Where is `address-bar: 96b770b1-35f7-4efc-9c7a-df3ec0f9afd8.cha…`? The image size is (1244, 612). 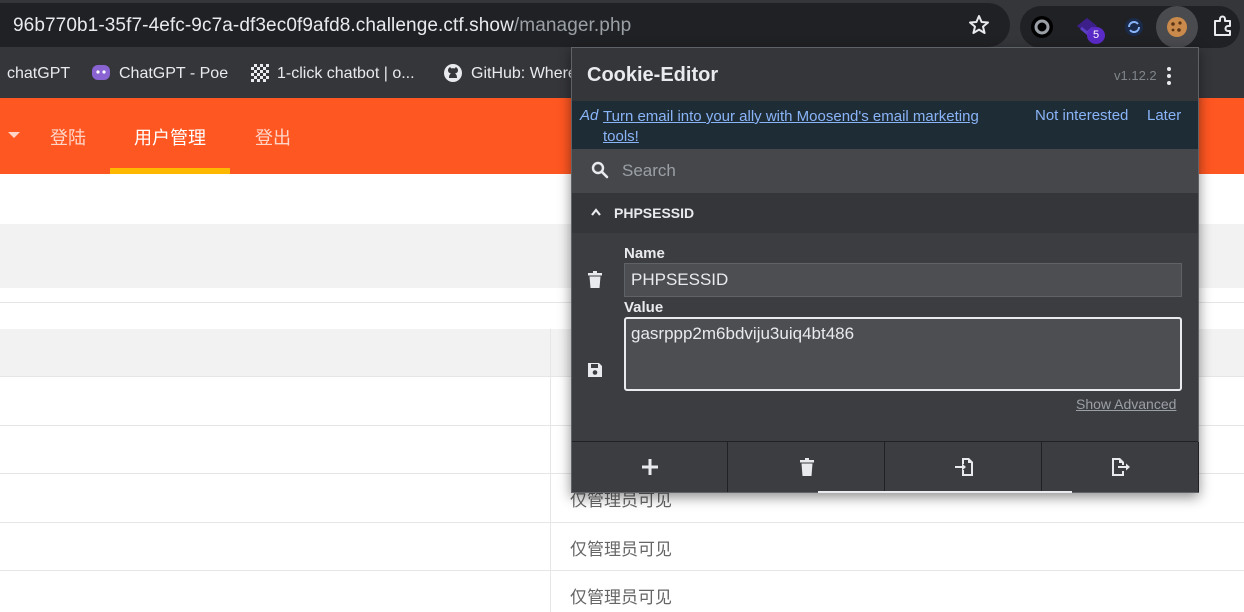 address-bar: 96b770b1-35f7-4efc-9c7a-df3ec0f9afd8.cha… is located at coordinates (505, 25).